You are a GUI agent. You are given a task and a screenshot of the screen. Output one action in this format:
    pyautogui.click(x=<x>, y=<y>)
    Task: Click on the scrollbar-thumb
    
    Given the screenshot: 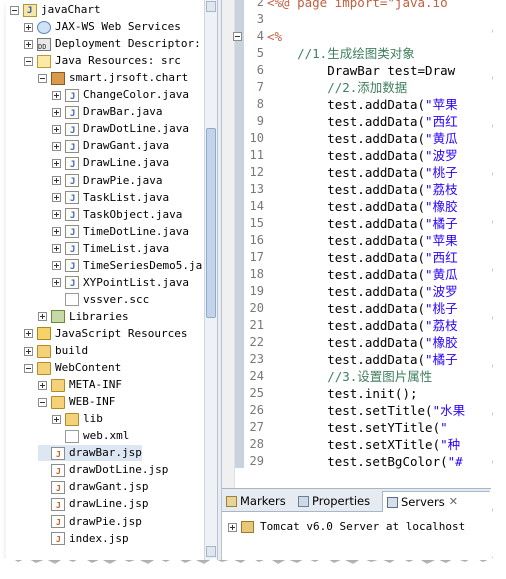 What is the action you would take?
    pyautogui.click(x=211, y=223)
    